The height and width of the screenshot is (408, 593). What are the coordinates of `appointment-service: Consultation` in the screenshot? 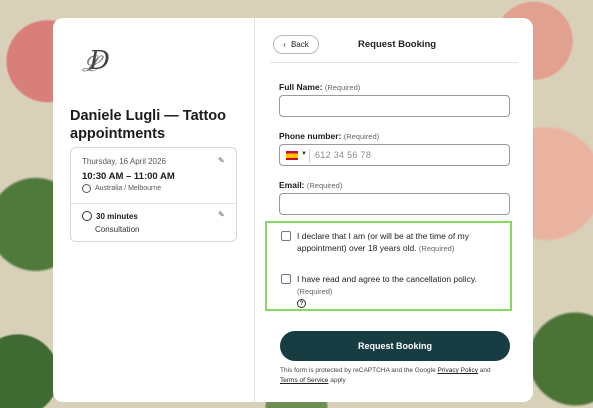 It's located at (117, 229).